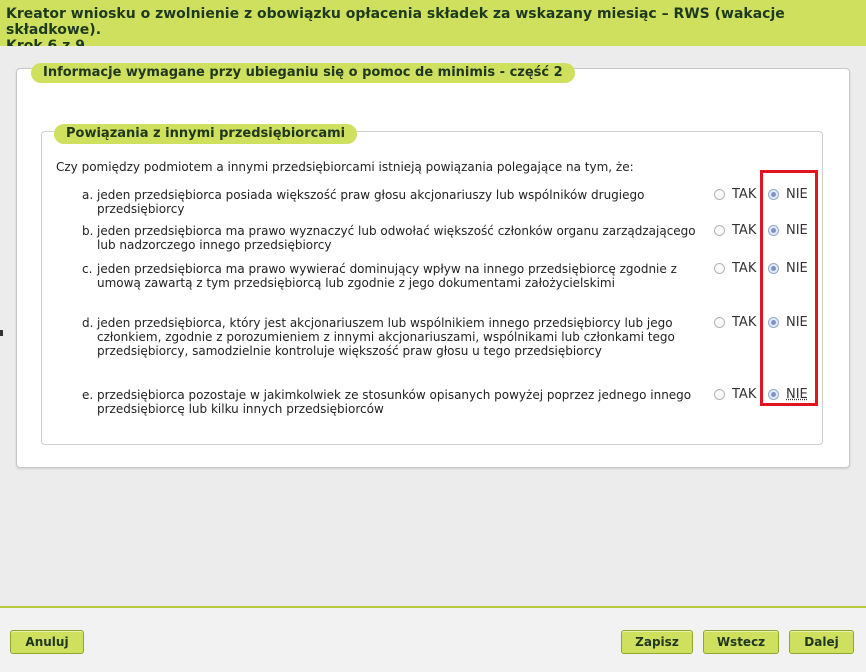 The image size is (866, 672). Describe the element at coordinates (789, 288) in the screenshot. I see `highlight-box` at that location.